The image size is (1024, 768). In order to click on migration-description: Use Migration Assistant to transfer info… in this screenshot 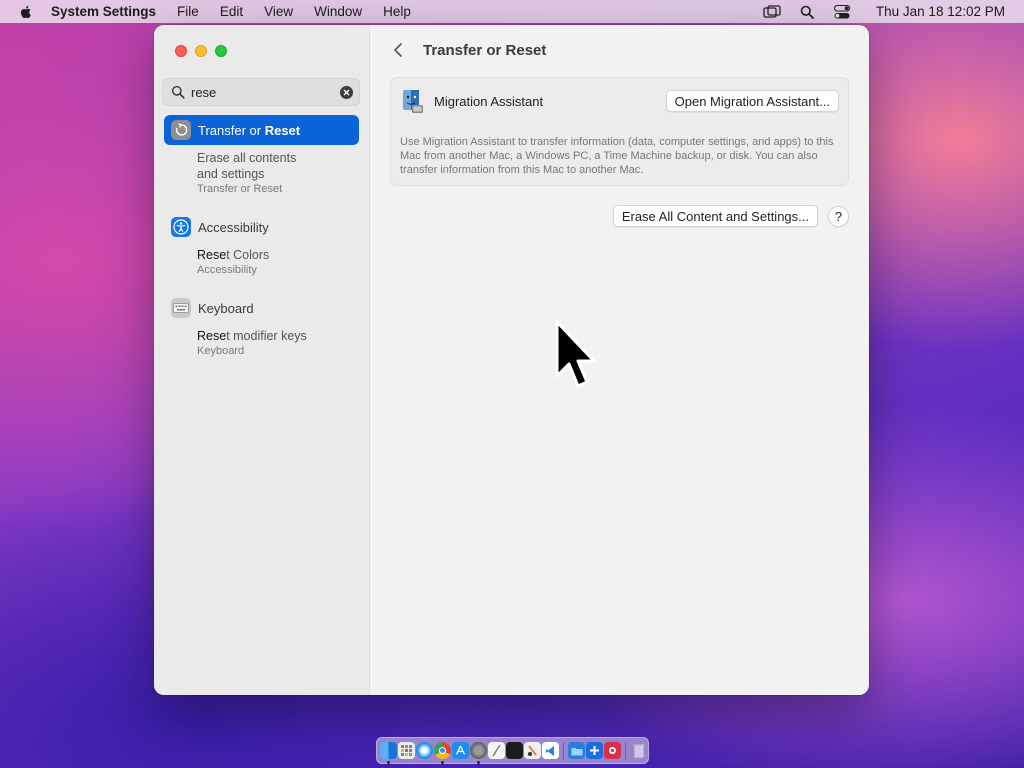, I will do `click(617, 156)`.